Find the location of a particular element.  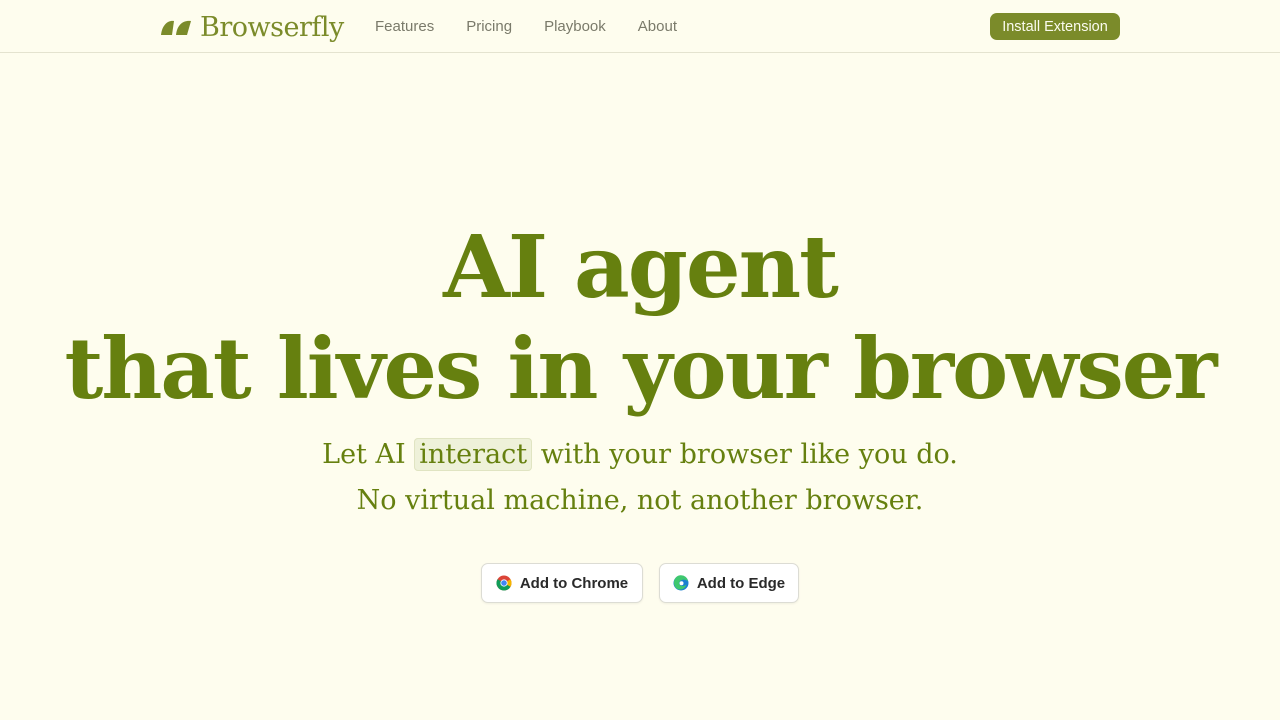

nav-links: Features Pricing Playbook About is located at coordinates (542, 26).